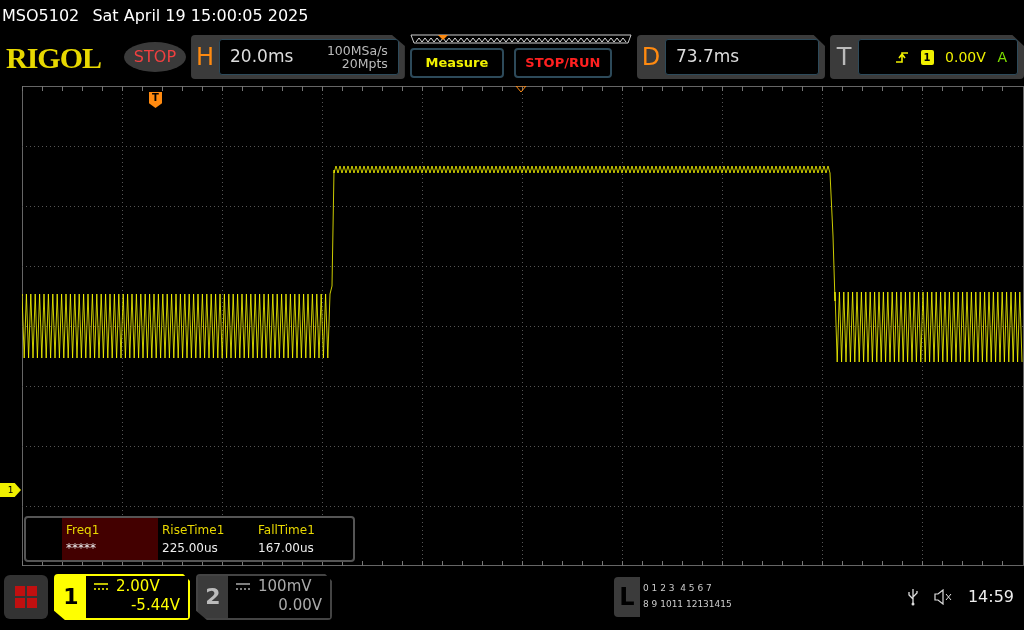  Describe the element at coordinates (456, 63) in the screenshot. I see `measure-button: Measure` at that location.